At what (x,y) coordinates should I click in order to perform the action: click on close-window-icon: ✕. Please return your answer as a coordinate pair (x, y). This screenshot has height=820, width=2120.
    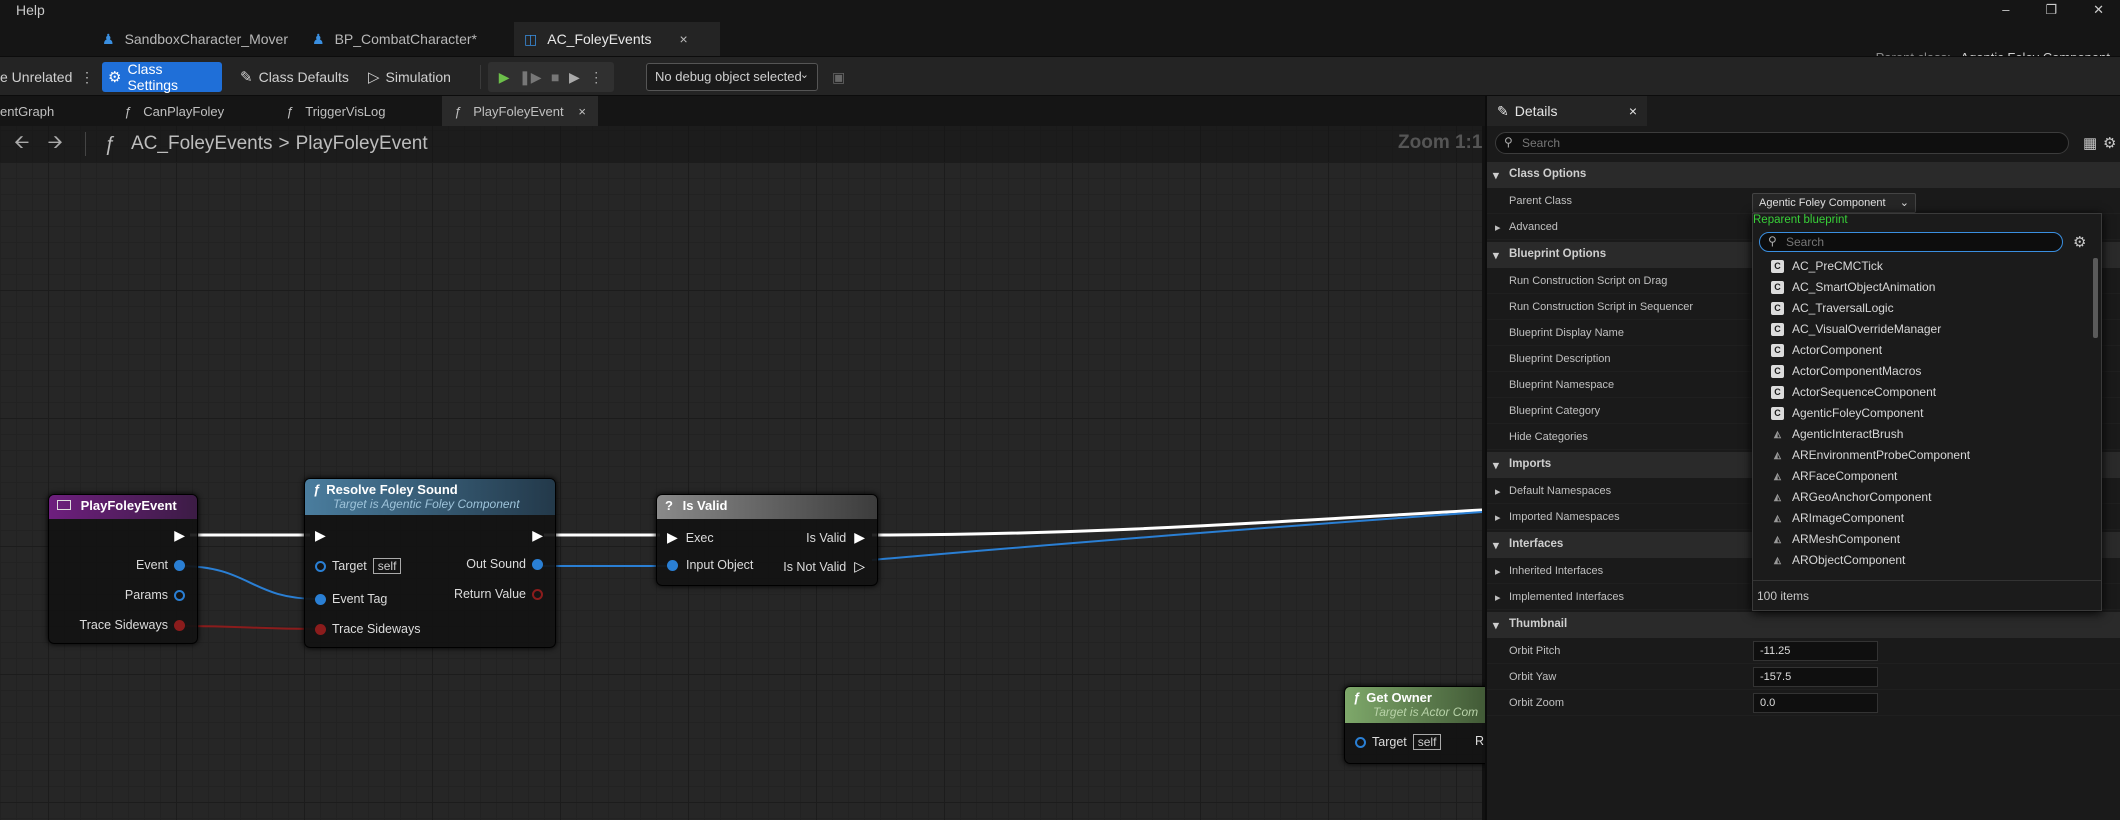
    Looking at the image, I should click on (2098, 10).